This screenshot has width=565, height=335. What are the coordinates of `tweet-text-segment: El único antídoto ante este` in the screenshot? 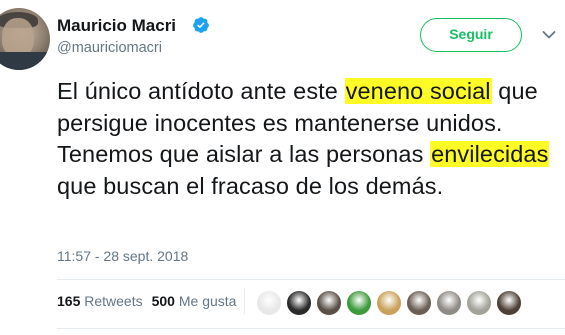 It's located at (201, 91).